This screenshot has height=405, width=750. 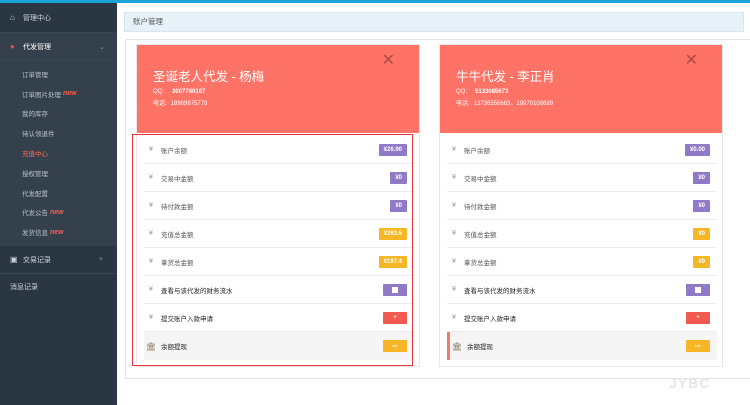 What do you see at coordinates (189, 92) in the screenshot?
I see `qq-value: 3007780167` at bounding box center [189, 92].